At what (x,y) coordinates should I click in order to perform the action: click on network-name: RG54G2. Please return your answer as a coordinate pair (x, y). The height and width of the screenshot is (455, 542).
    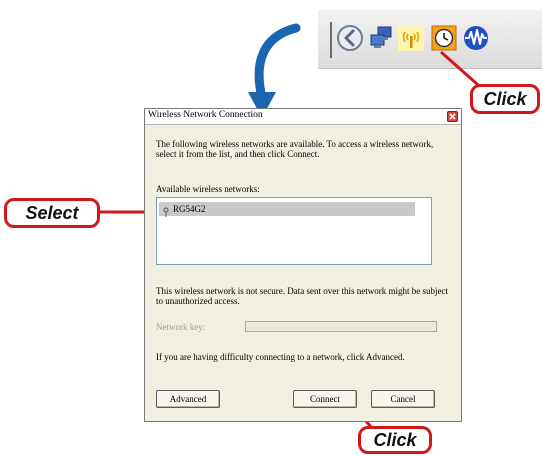
    Looking at the image, I should click on (189, 209).